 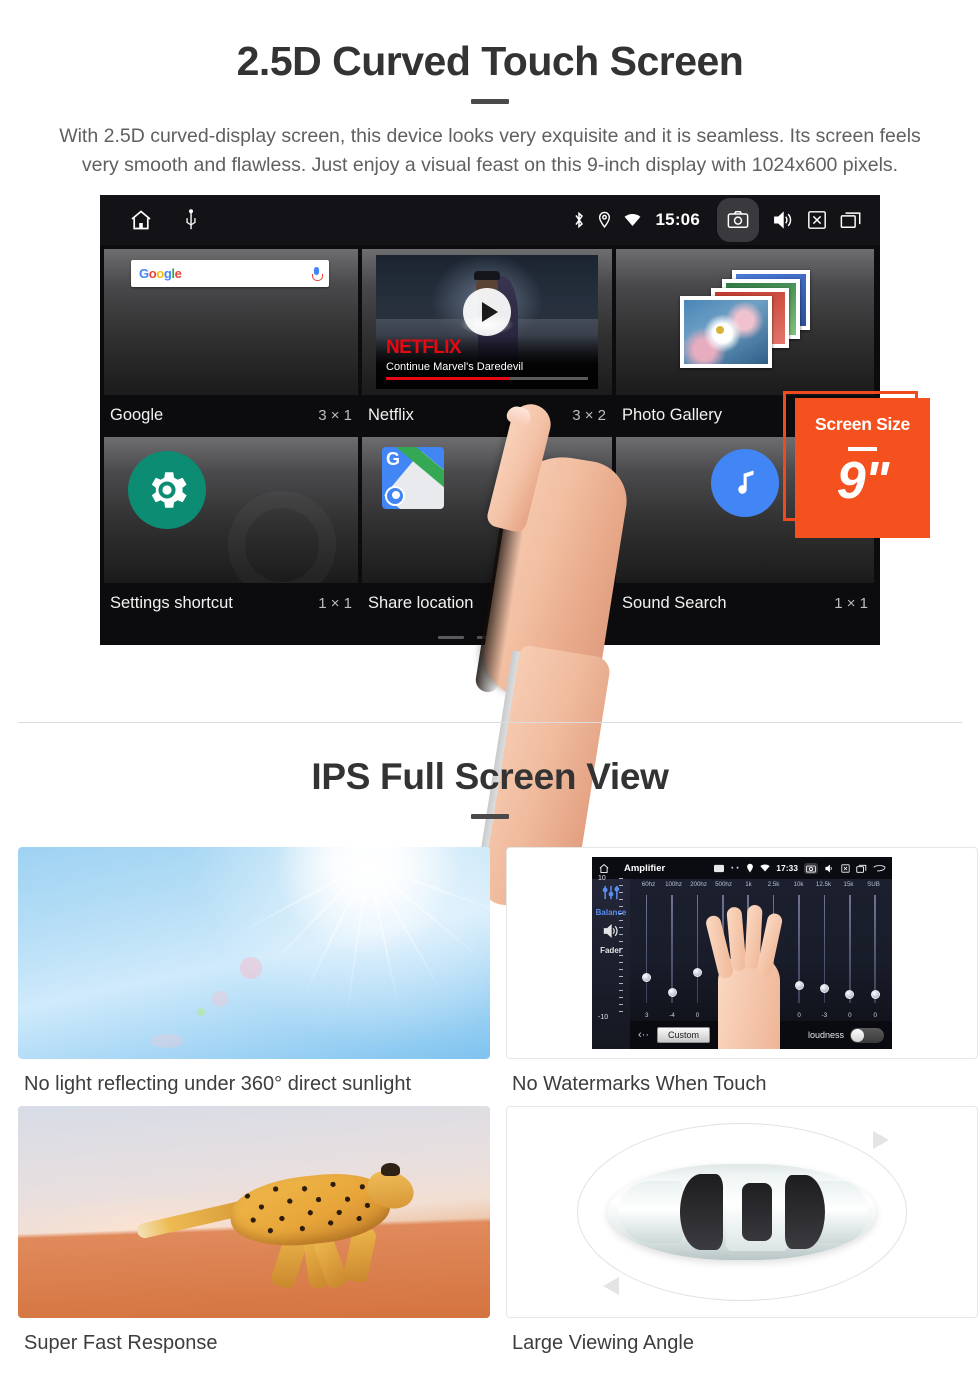 I want to click on feature-card-fast-response: Super Fast Response, so click(x=254, y=1230).